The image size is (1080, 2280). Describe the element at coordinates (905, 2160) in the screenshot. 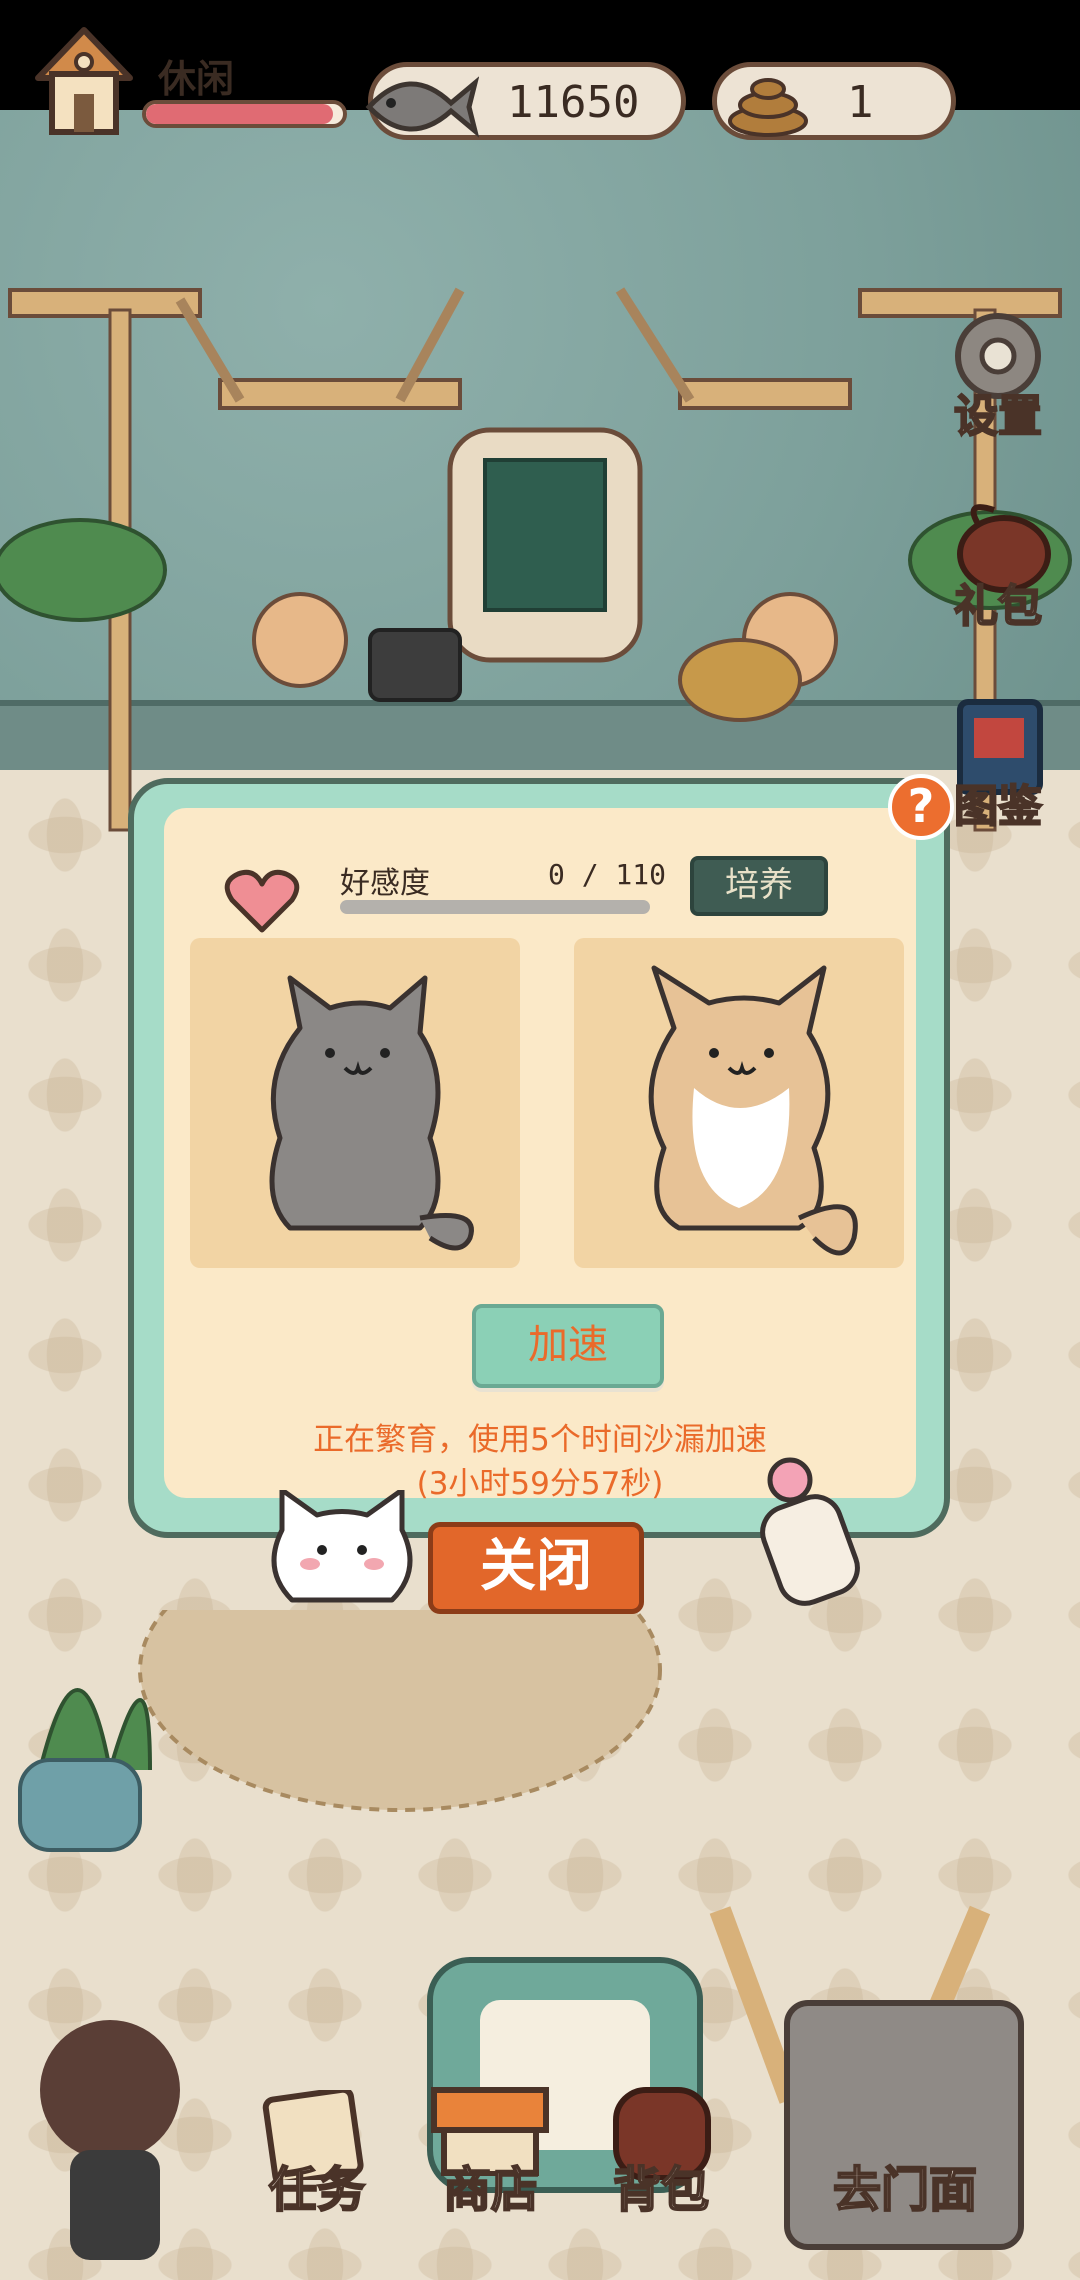

I see `storefront-button: 去门面` at that location.